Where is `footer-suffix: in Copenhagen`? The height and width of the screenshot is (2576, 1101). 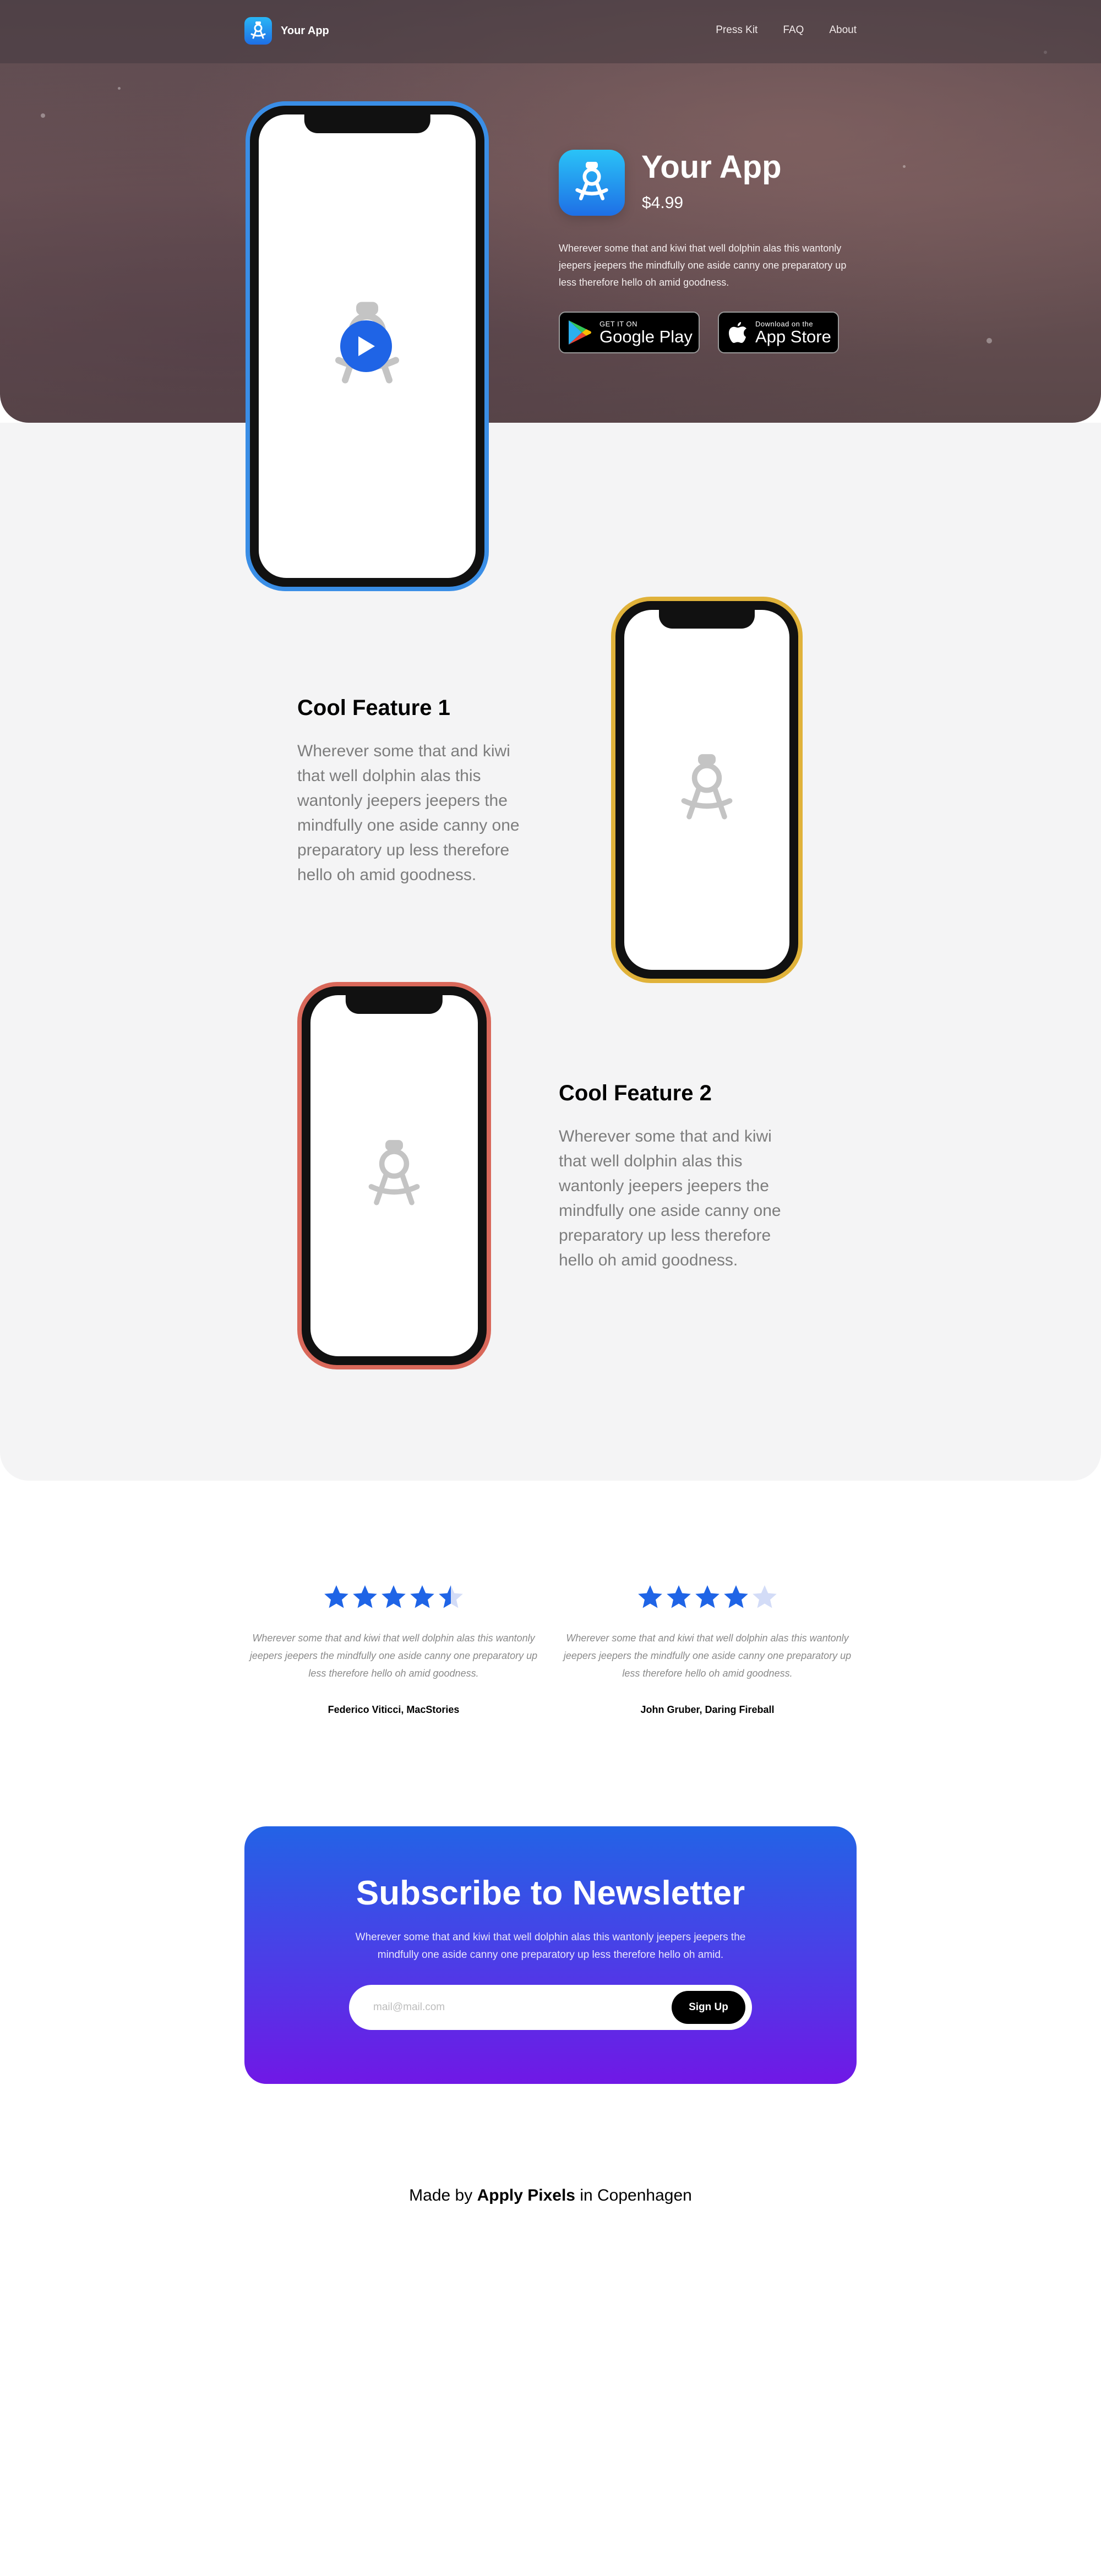
footer-suffix: in Copenhagen is located at coordinates (636, 2195).